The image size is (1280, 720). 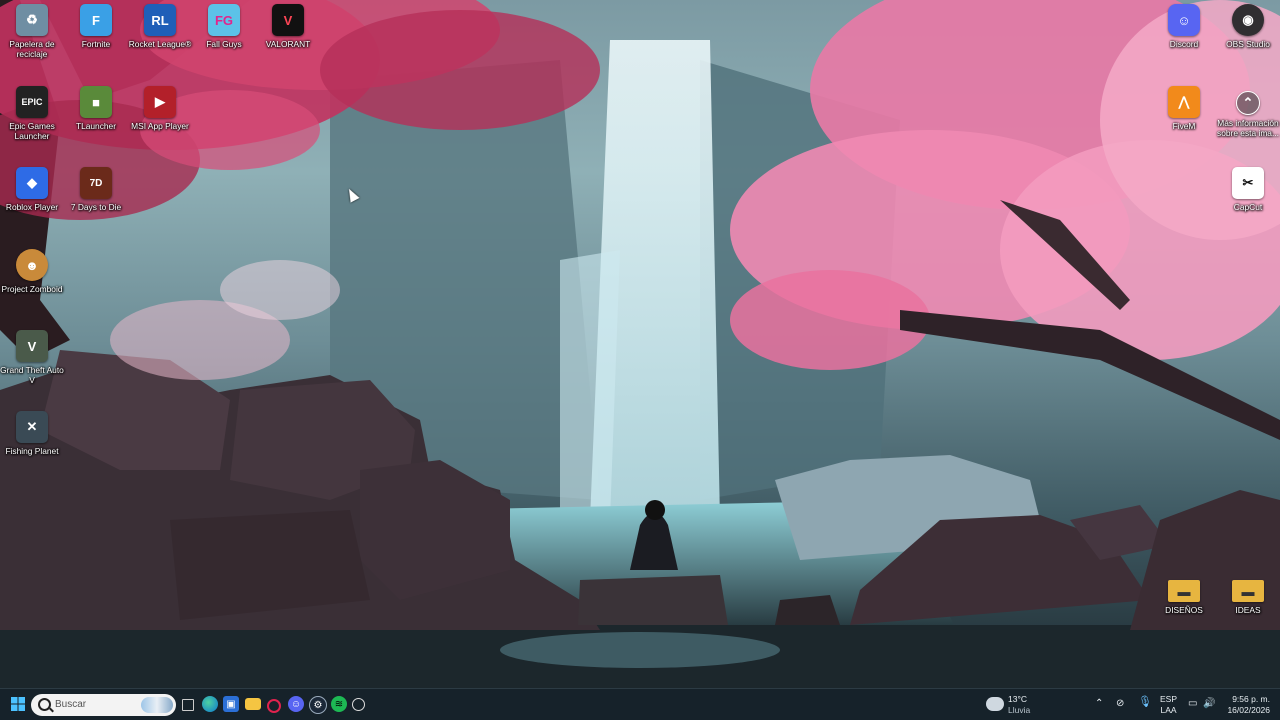 What do you see at coordinates (160, 20) in the screenshot?
I see `rocket-league-icon: RL` at bounding box center [160, 20].